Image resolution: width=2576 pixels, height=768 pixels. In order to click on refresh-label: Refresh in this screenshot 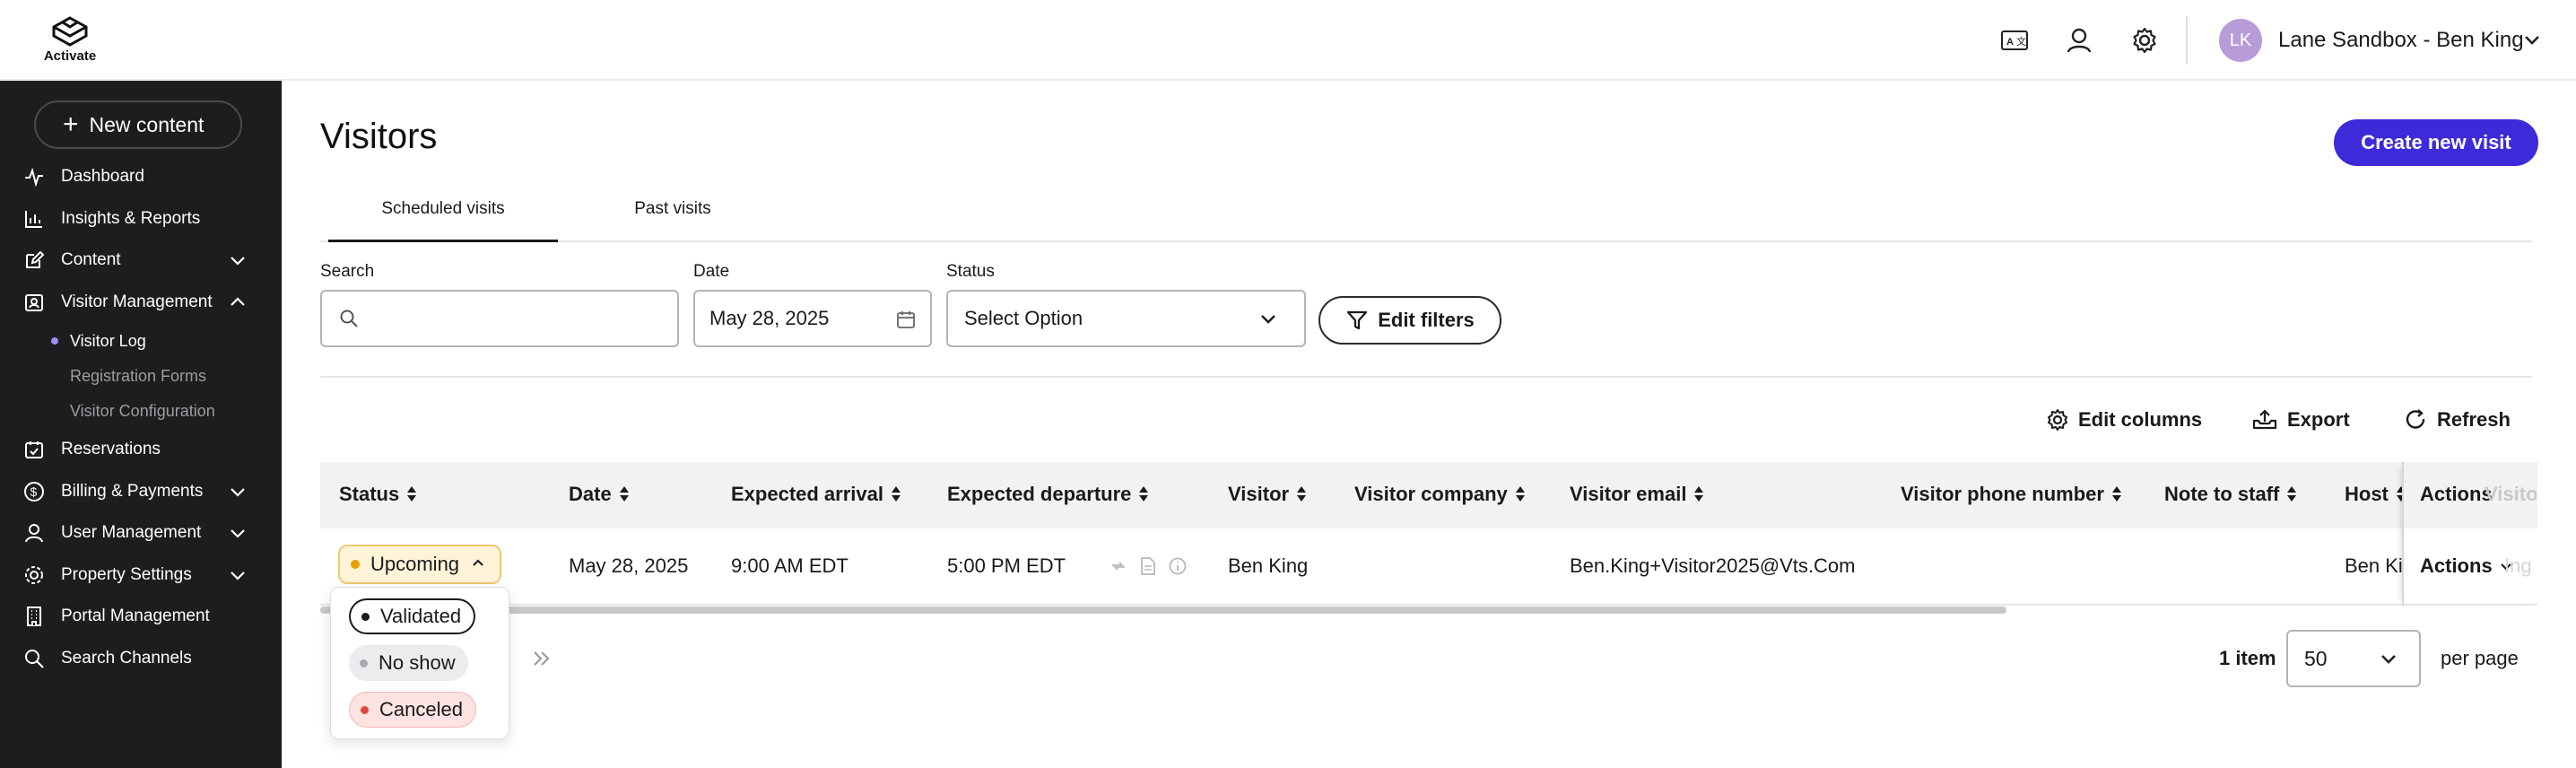, I will do `click(2474, 419)`.